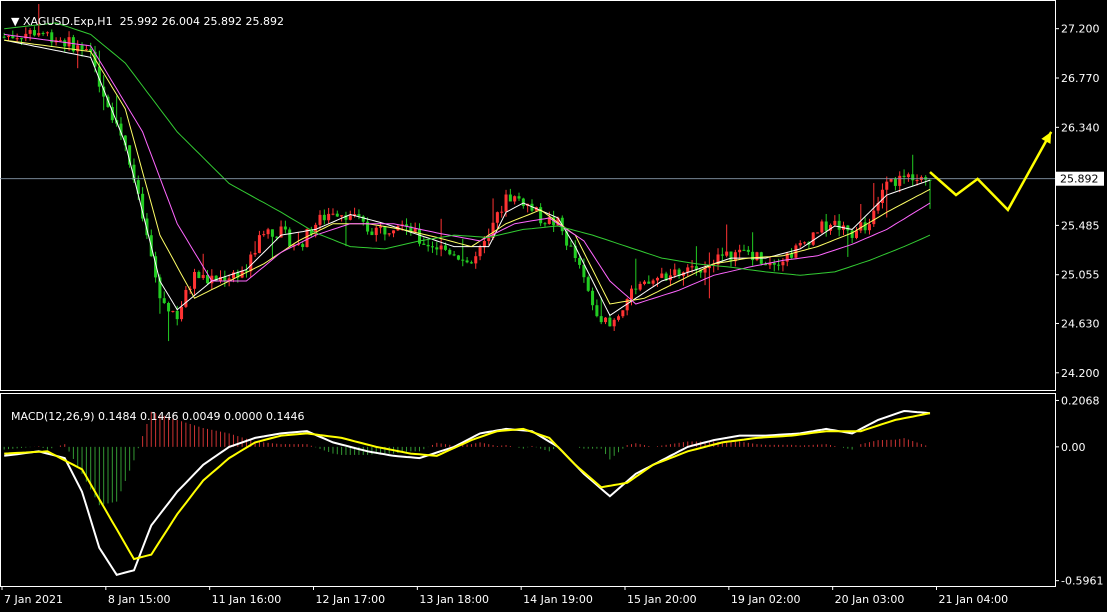  What do you see at coordinates (662, 599) in the screenshot?
I see `time-tick-label: 15 Jan 20:00` at bounding box center [662, 599].